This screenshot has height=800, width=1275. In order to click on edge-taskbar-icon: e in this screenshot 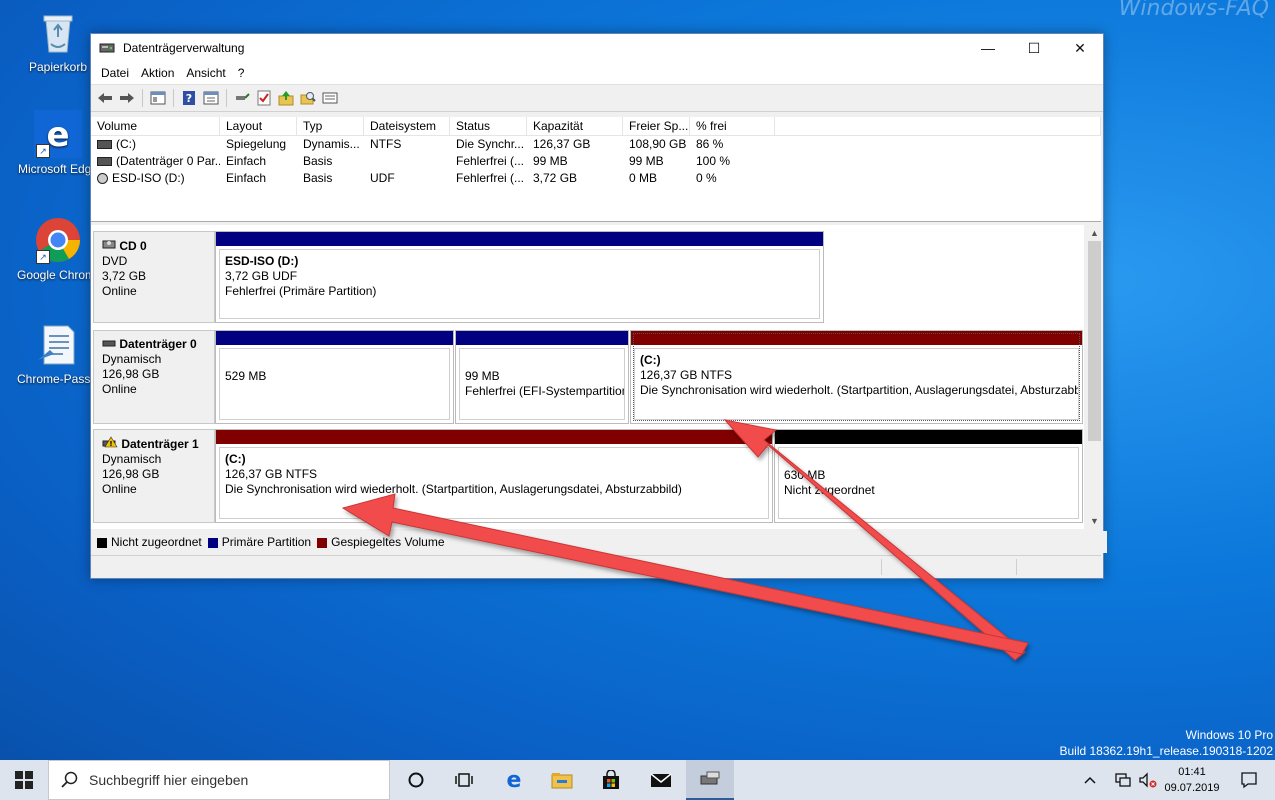, I will do `click(514, 780)`.